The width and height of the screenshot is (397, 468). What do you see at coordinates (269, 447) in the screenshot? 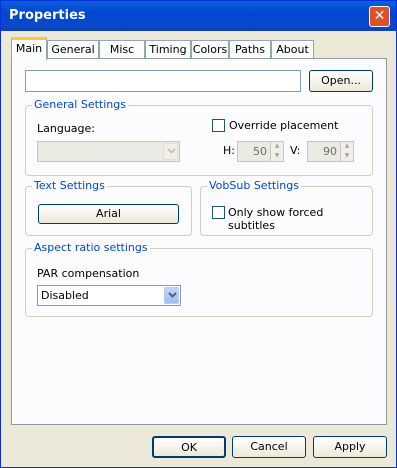
I see `cancel-button: Cancel` at bounding box center [269, 447].